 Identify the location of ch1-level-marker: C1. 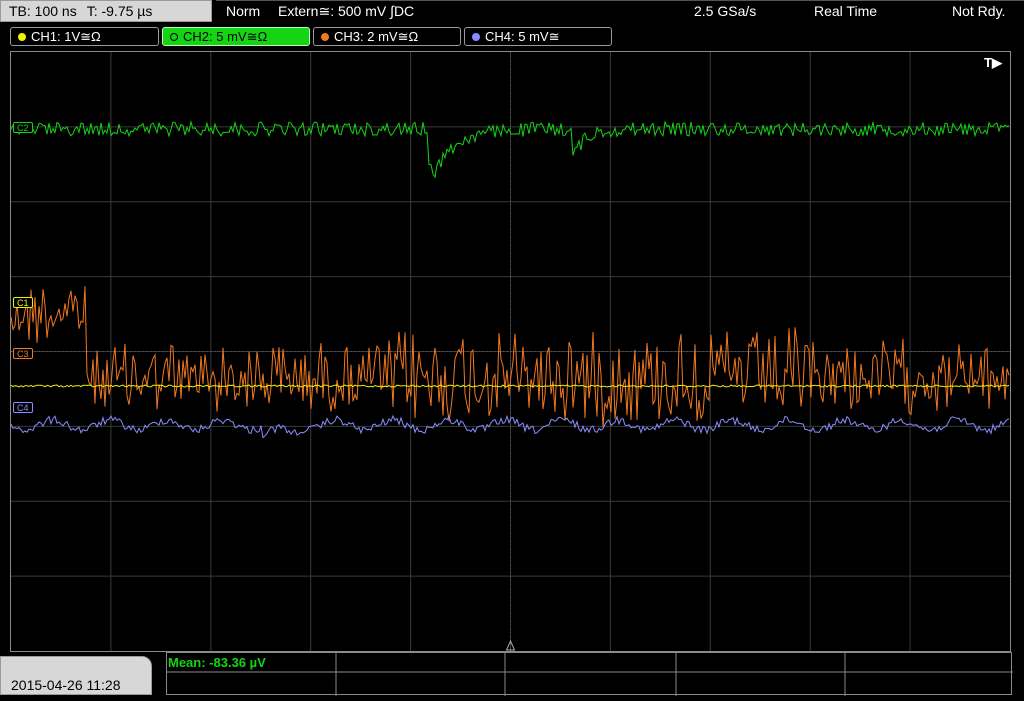
(23, 302).